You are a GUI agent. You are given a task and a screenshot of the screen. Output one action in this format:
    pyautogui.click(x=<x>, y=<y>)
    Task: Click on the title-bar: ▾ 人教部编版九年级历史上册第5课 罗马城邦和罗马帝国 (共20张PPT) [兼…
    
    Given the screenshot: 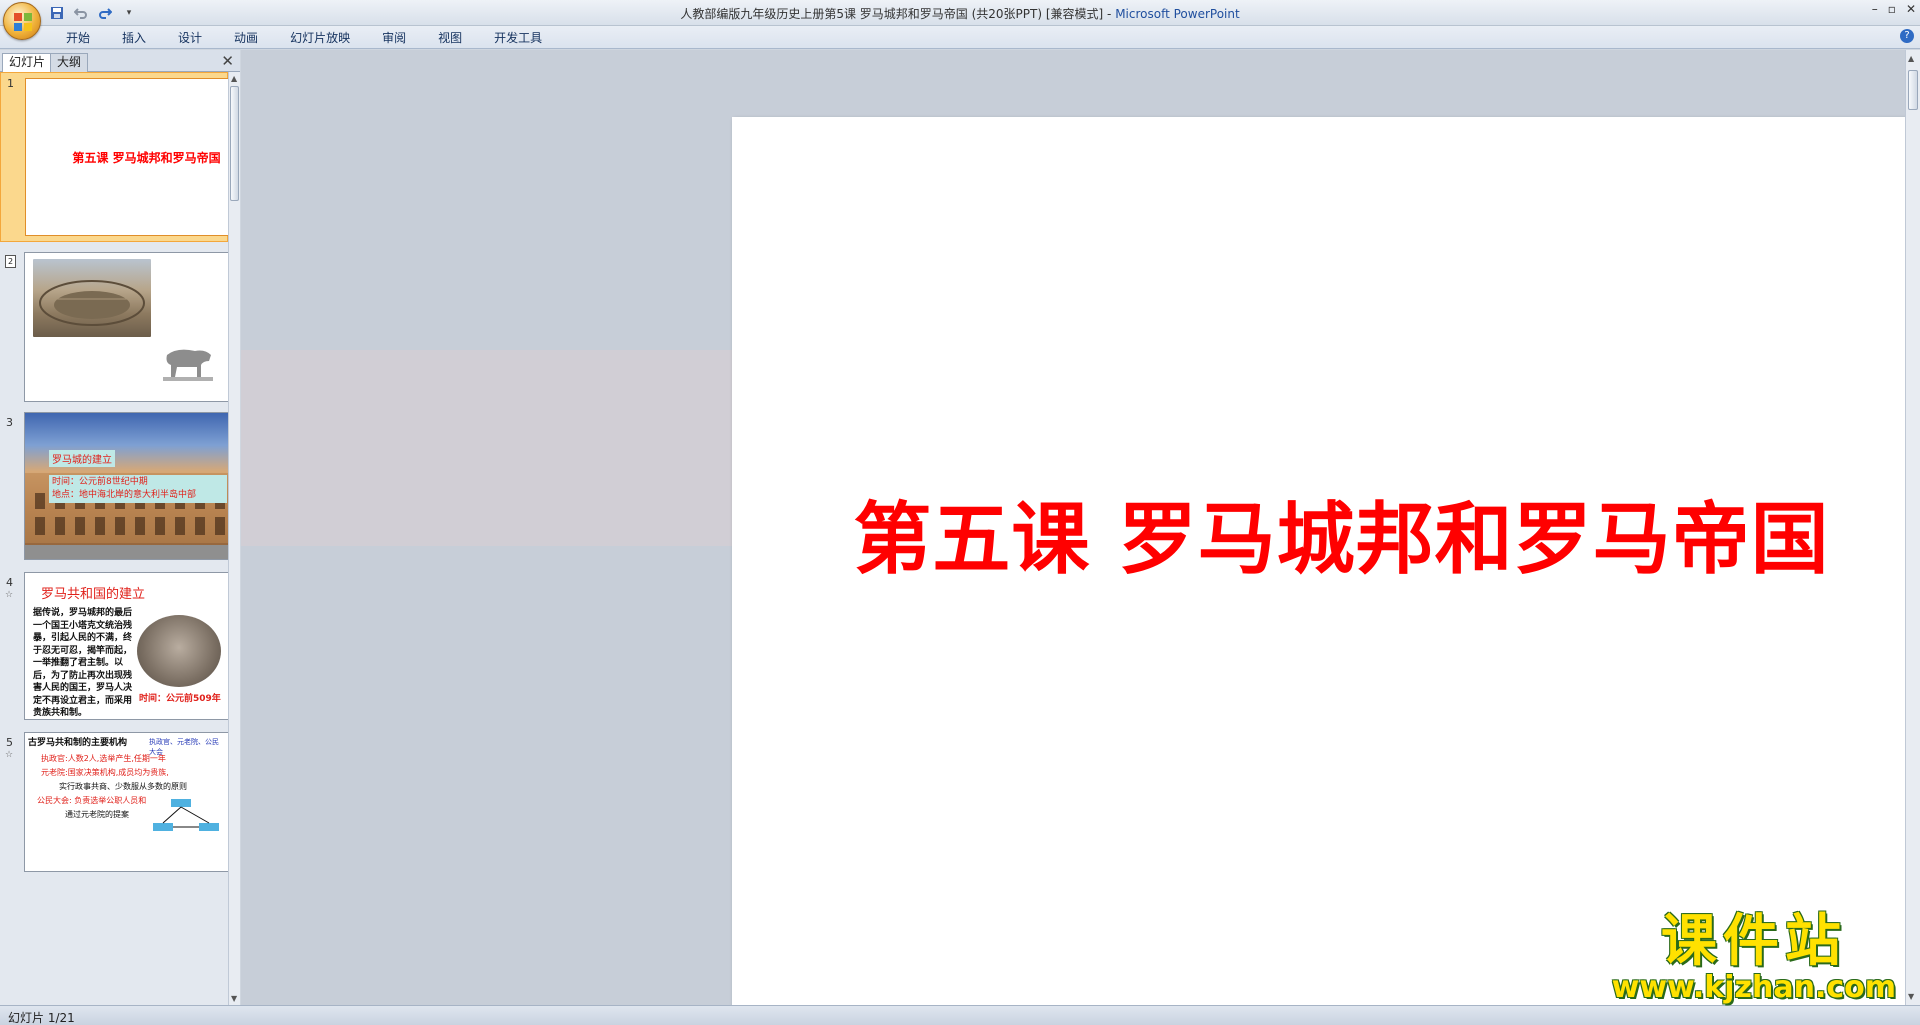 What is the action you would take?
    pyautogui.click(x=960, y=20)
    